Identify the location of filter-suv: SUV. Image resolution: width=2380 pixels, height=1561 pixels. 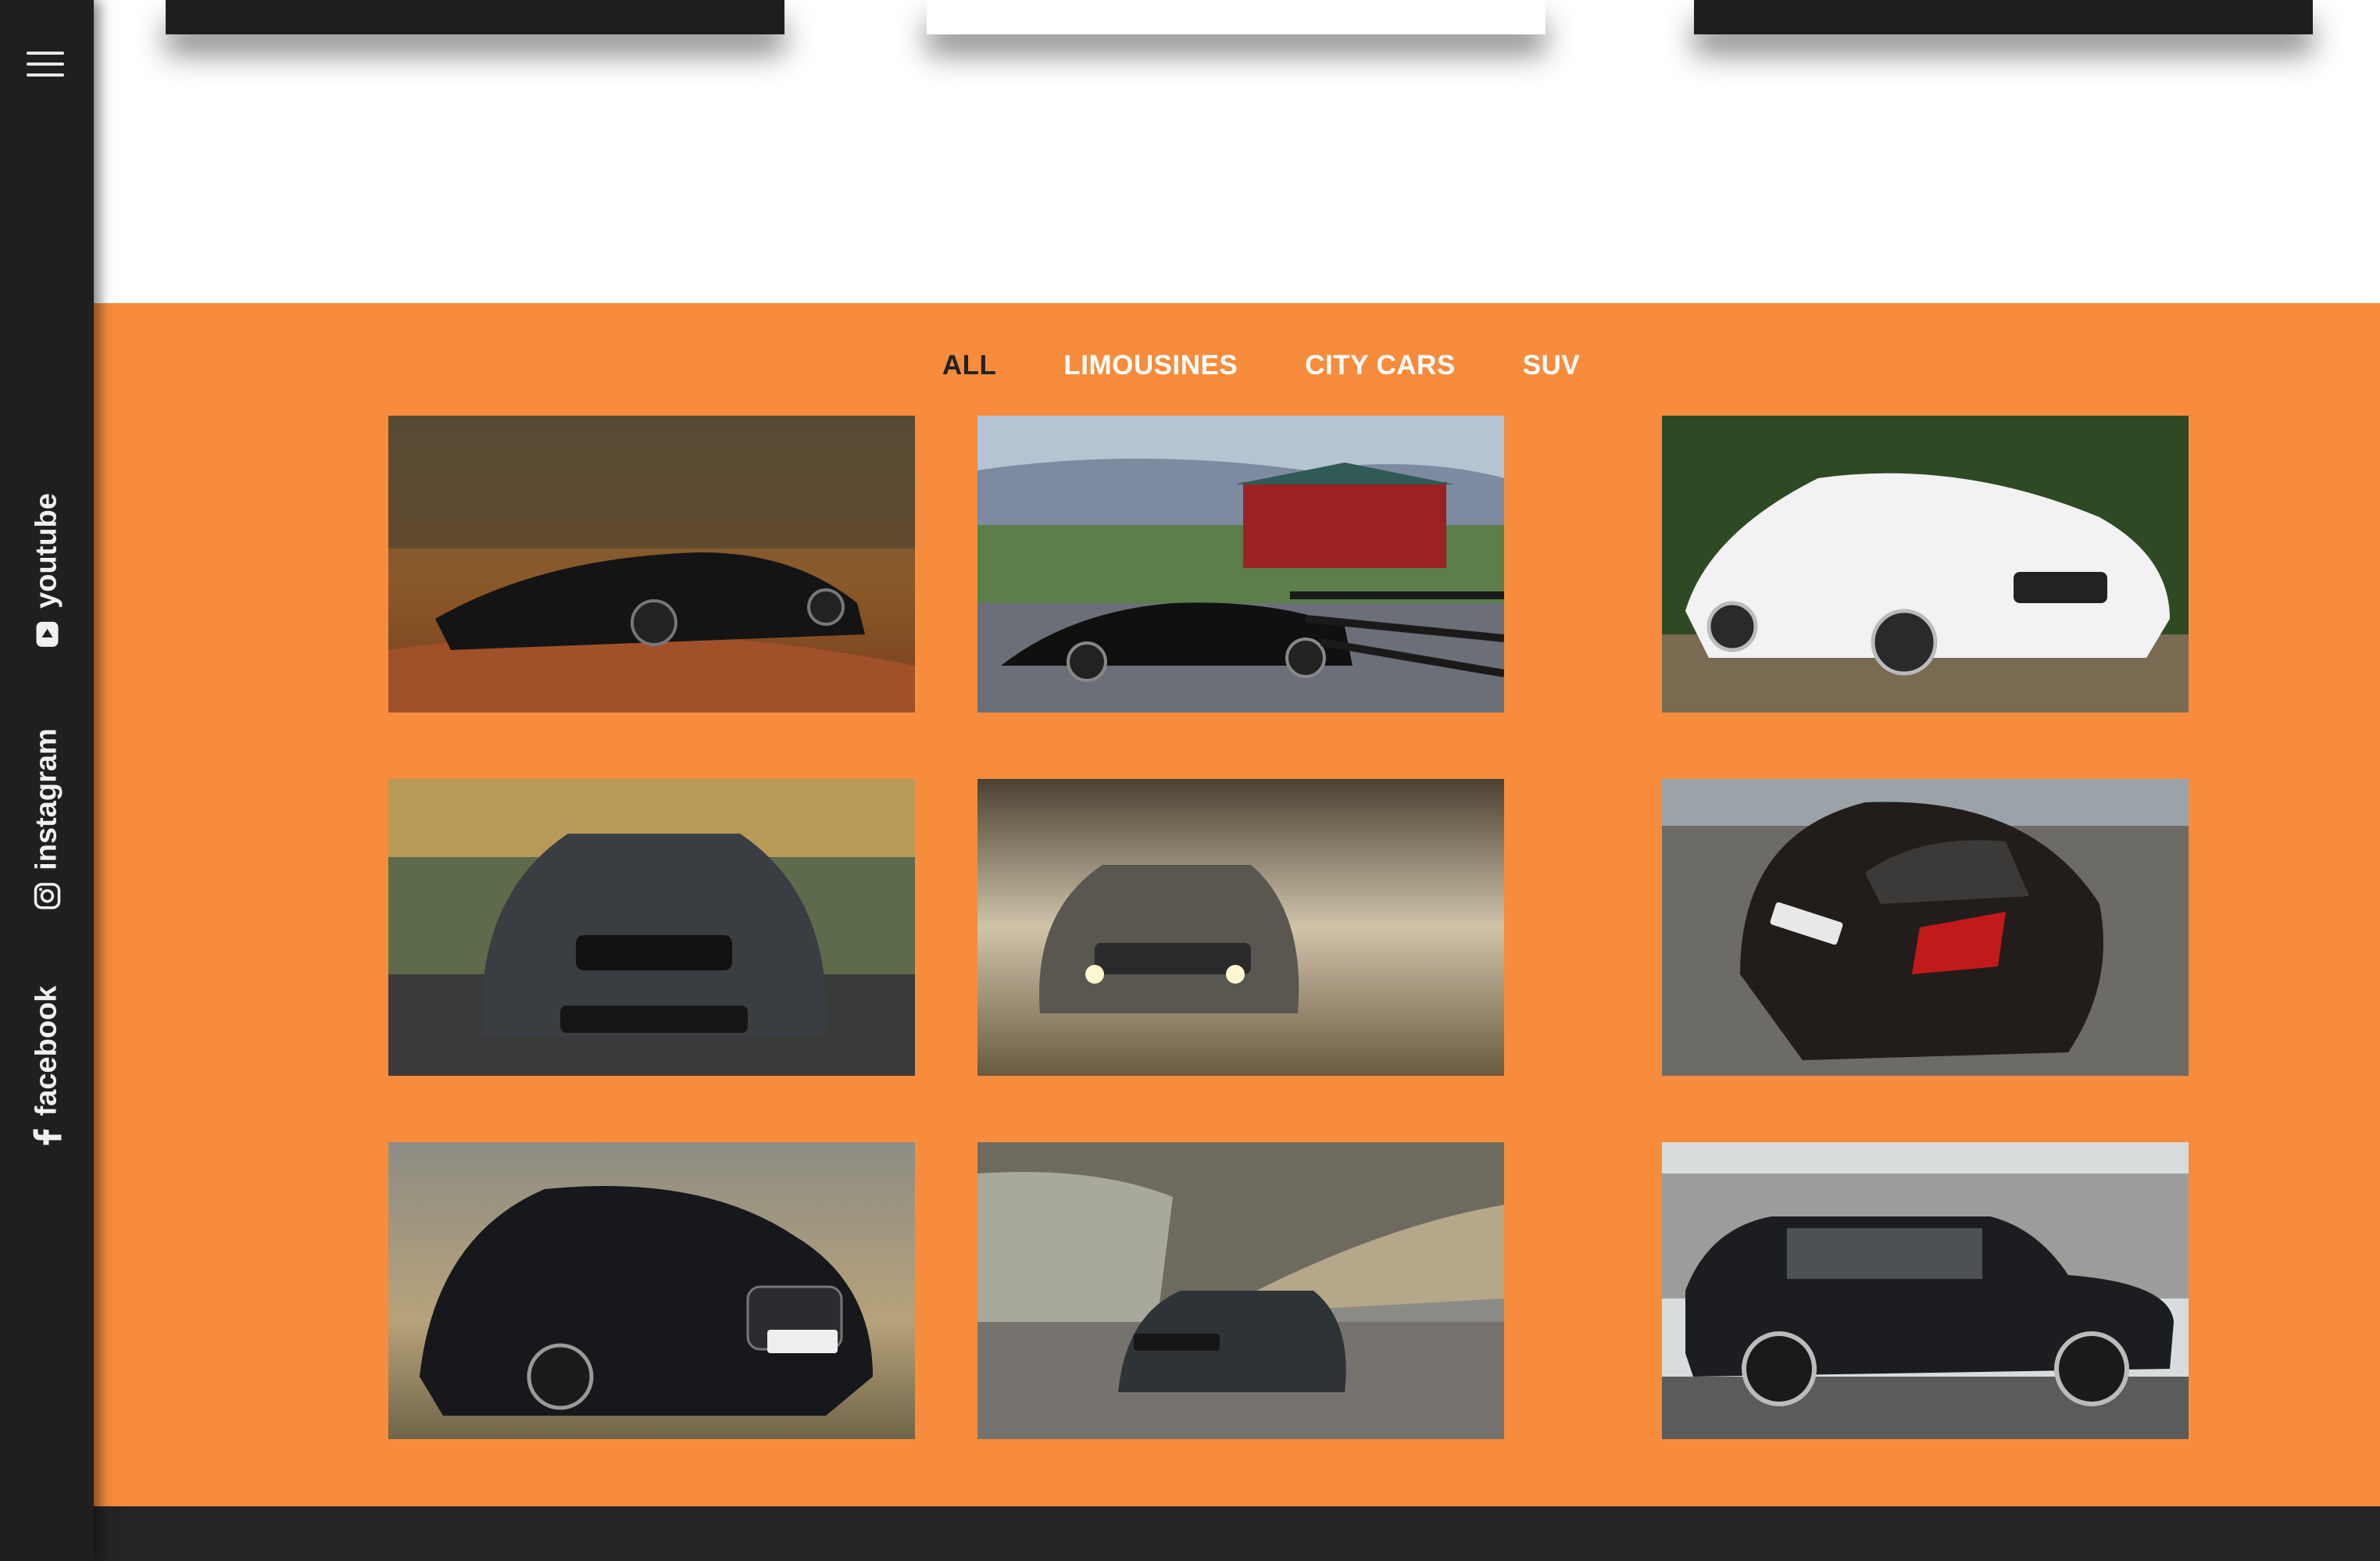
(1551, 365).